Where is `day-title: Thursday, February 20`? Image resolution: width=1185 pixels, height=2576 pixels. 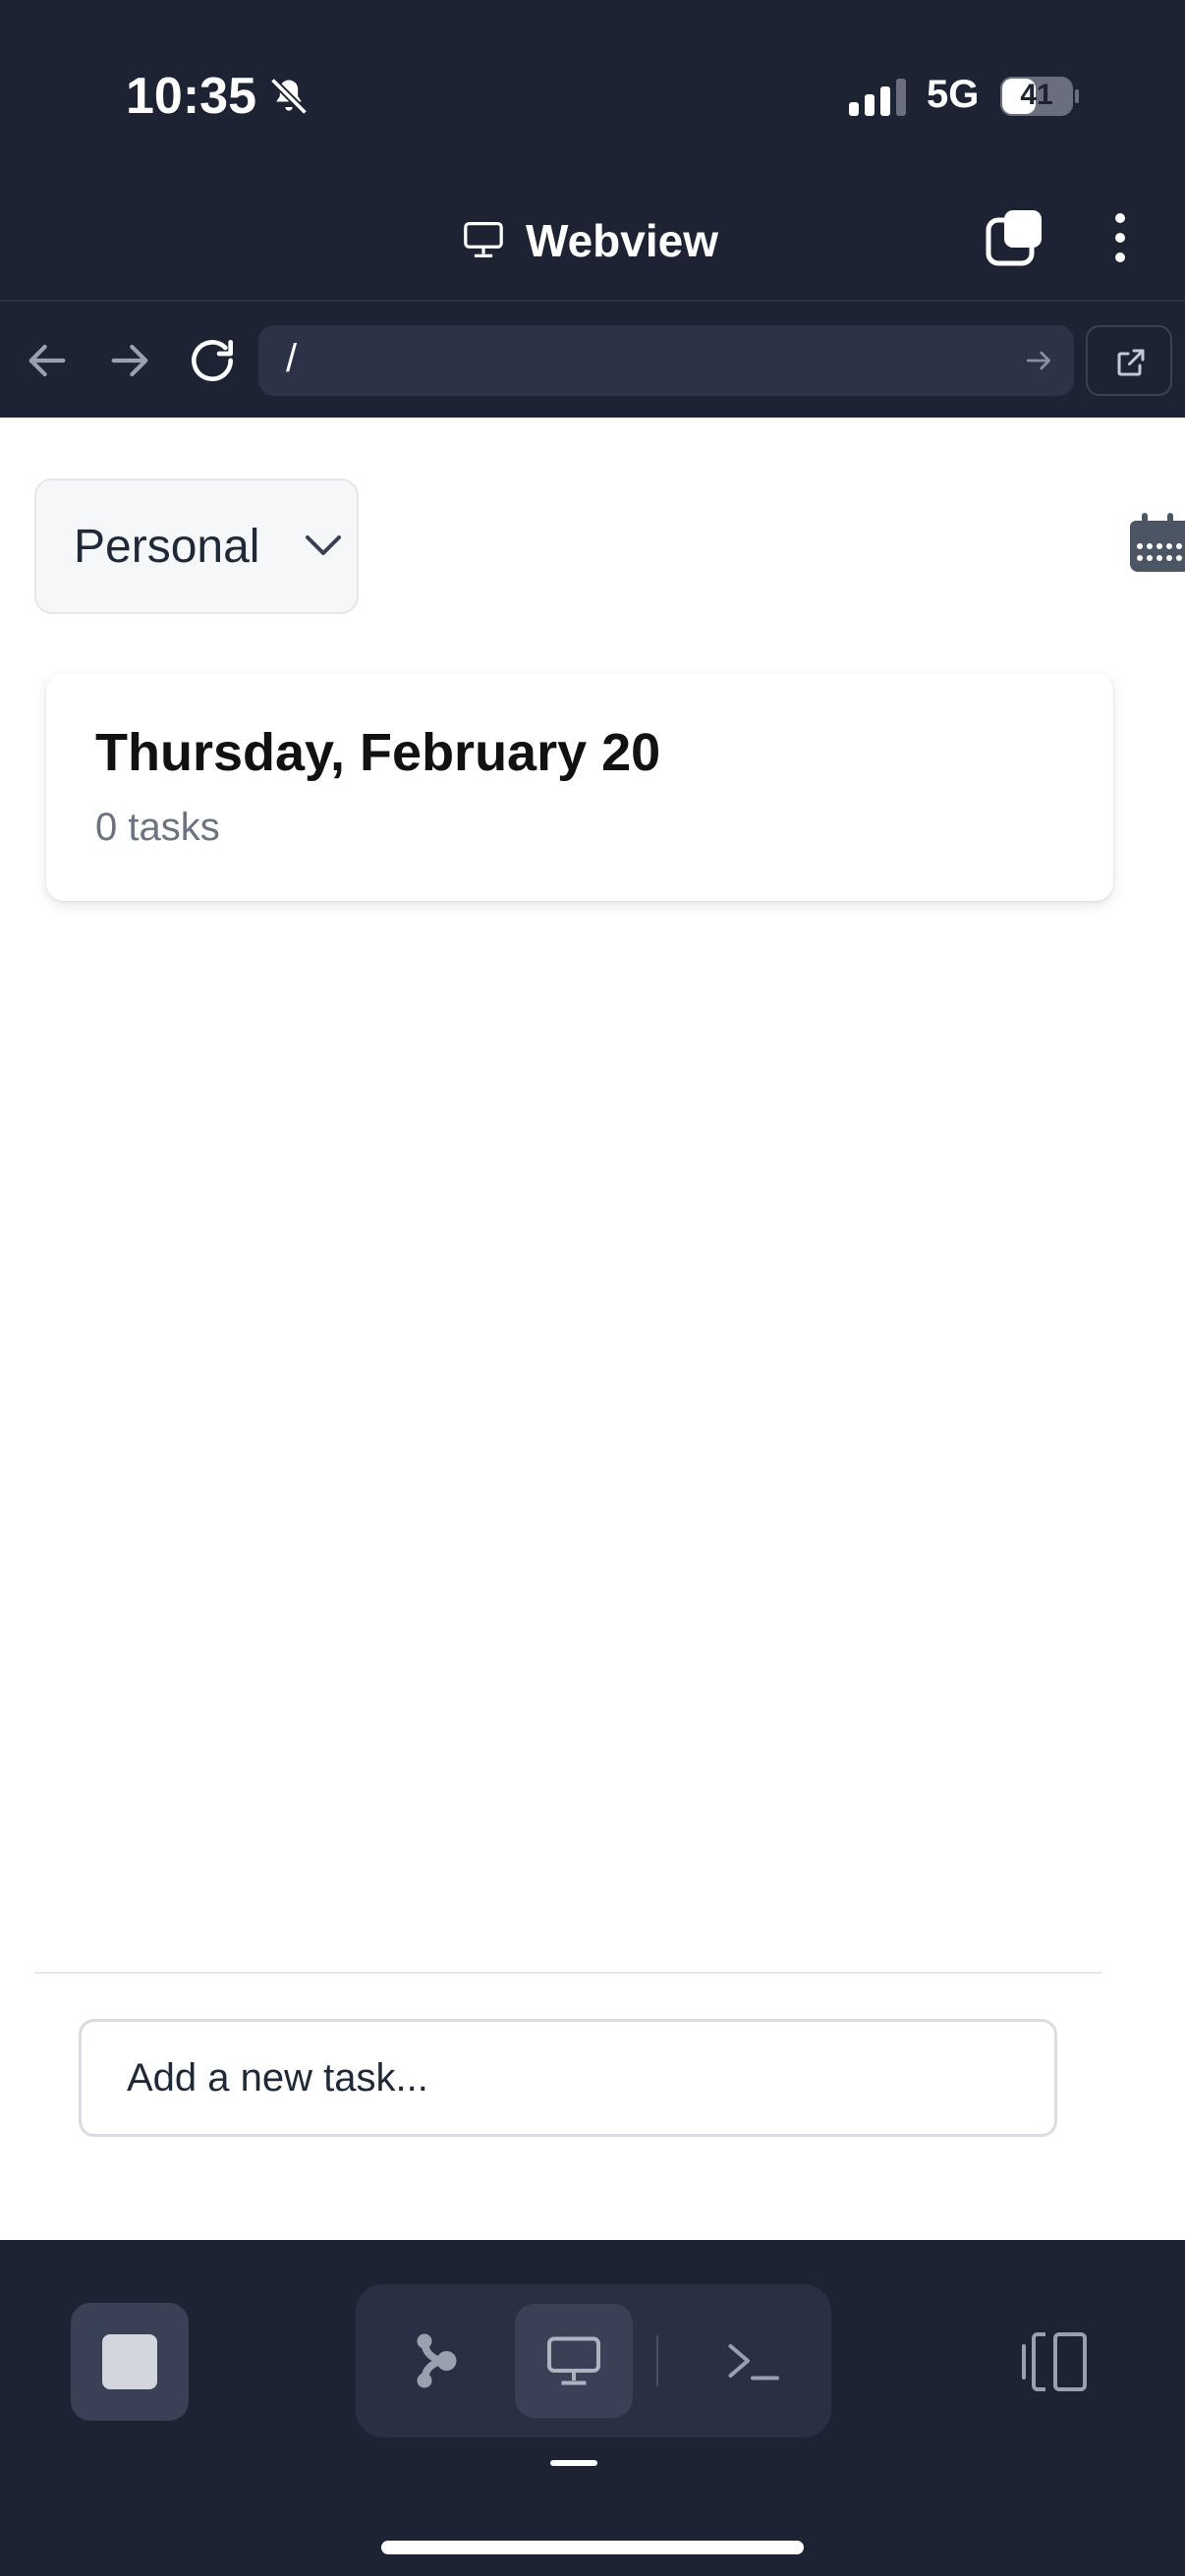
day-title: Thursday, February 20 is located at coordinates (378, 752).